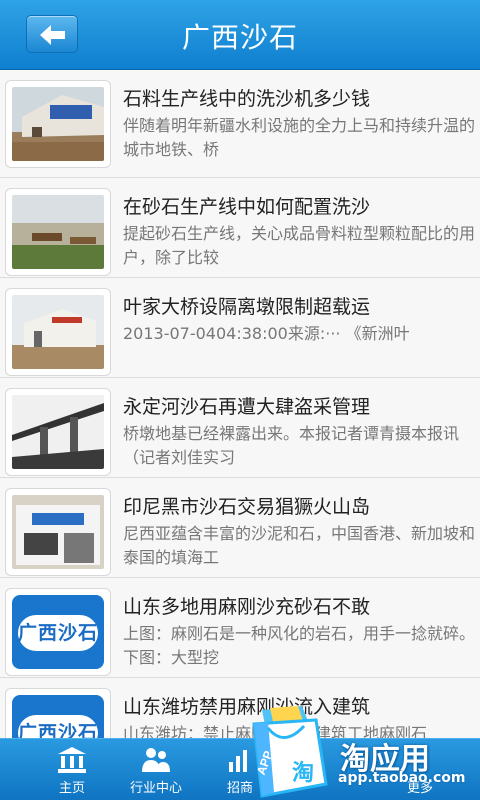 The image size is (480, 800). What do you see at coordinates (72, 760) in the screenshot?
I see `bank-icon` at bounding box center [72, 760].